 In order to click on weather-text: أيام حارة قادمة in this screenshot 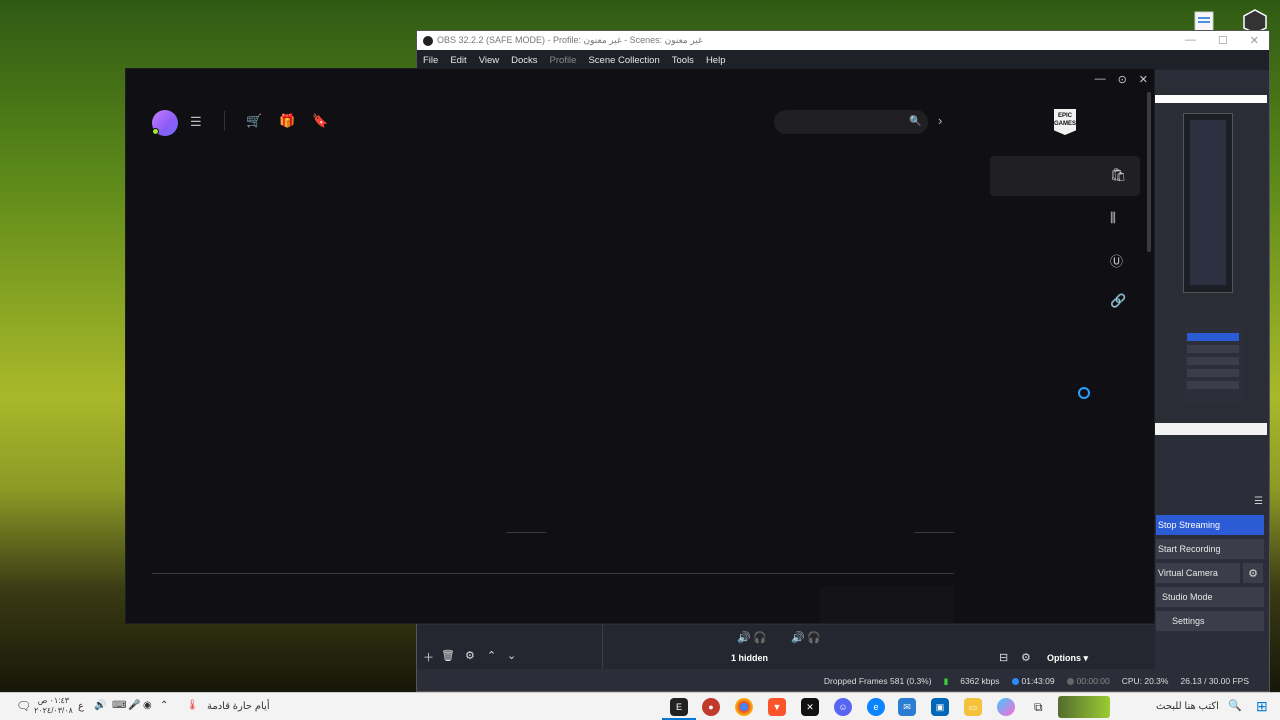, I will do `click(238, 706)`.